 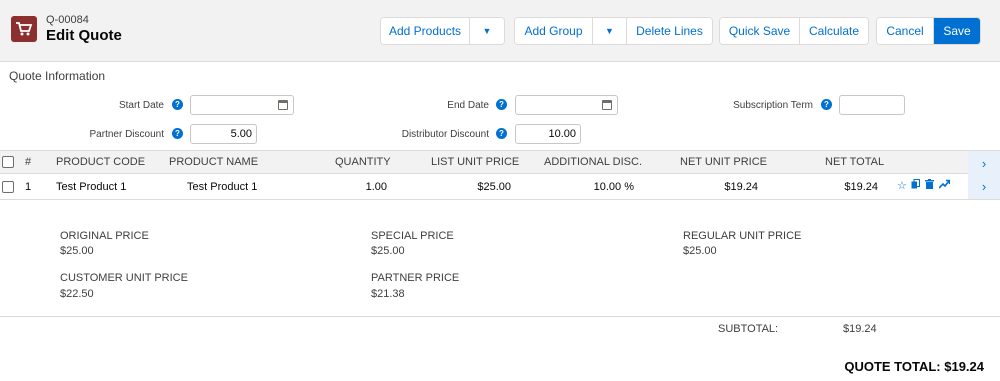 What do you see at coordinates (548, 134) in the screenshot?
I see `distributor-discount-input: 10.00` at bounding box center [548, 134].